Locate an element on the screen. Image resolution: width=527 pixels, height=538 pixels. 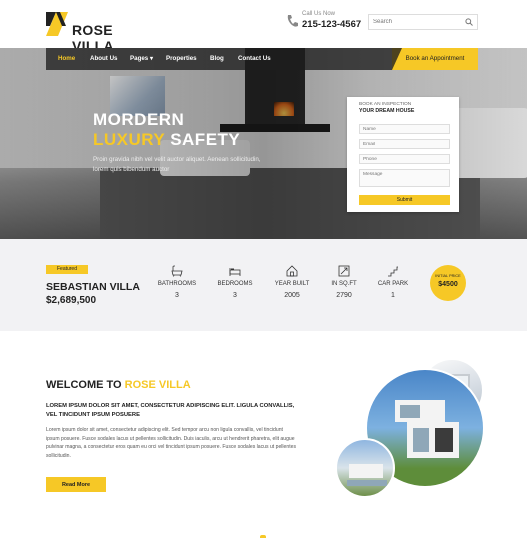
stat-label: CAR PARK is located at coordinates (393, 284).